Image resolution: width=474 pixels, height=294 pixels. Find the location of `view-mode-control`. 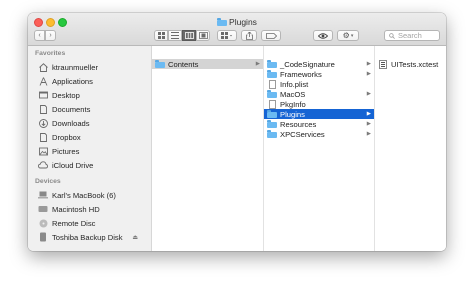

view-mode-control is located at coordinates (182, 35).